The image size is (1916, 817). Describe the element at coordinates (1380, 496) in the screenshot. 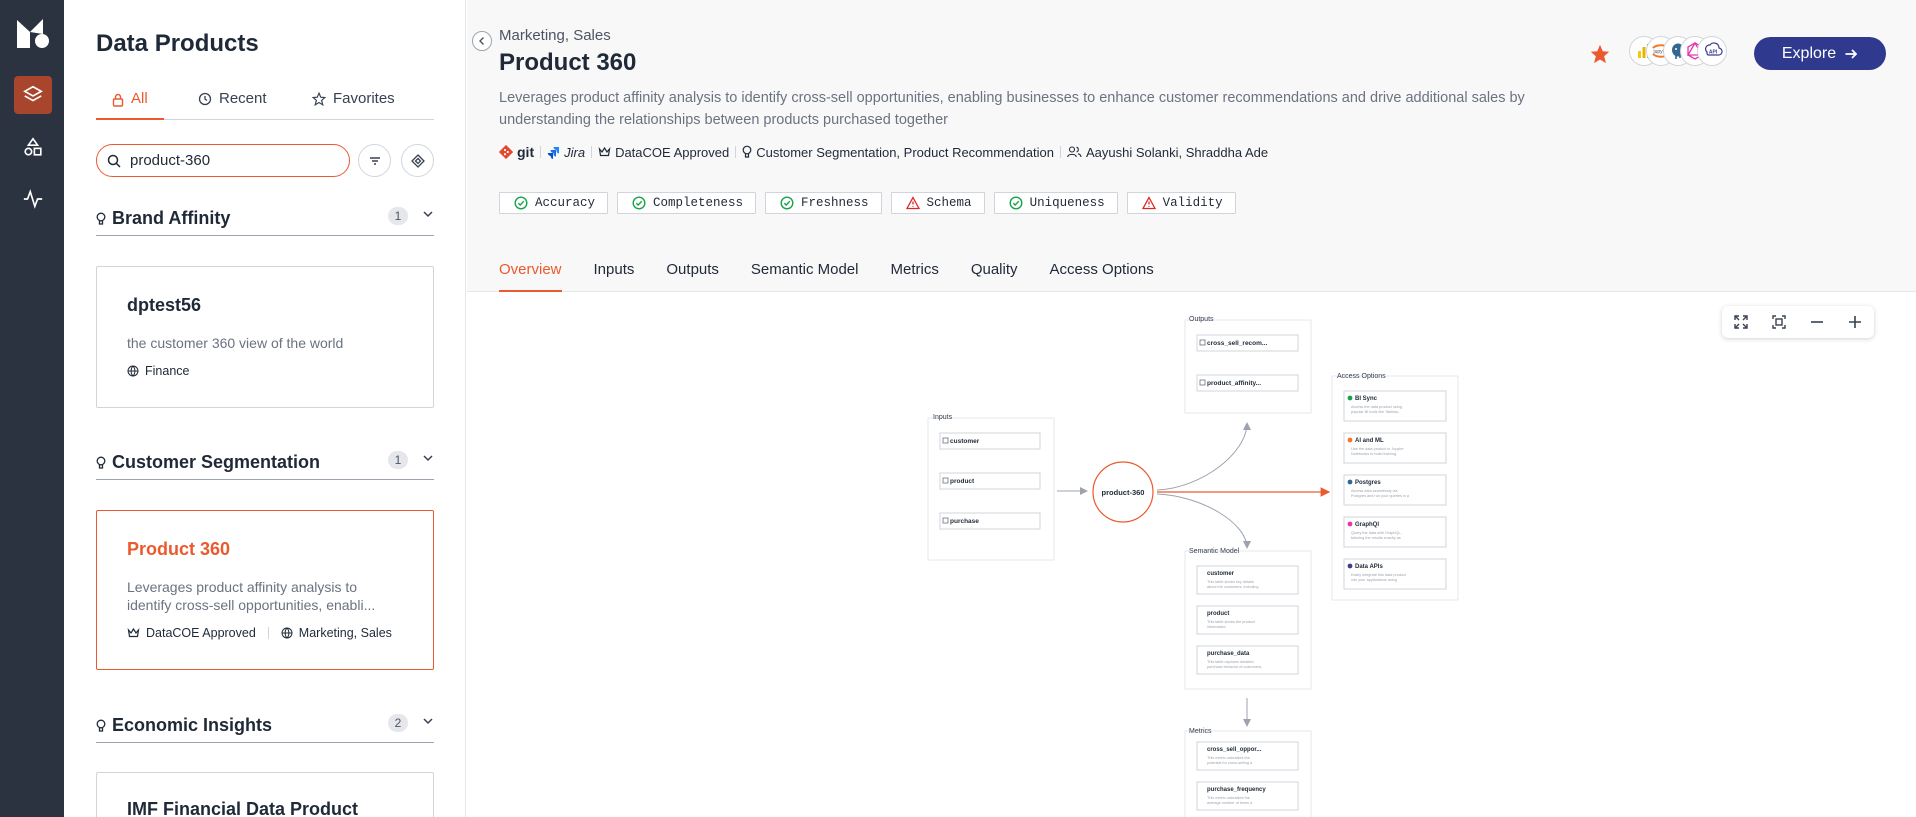

I see `access-node-desc: Postgres and run your queries in a` at that location.